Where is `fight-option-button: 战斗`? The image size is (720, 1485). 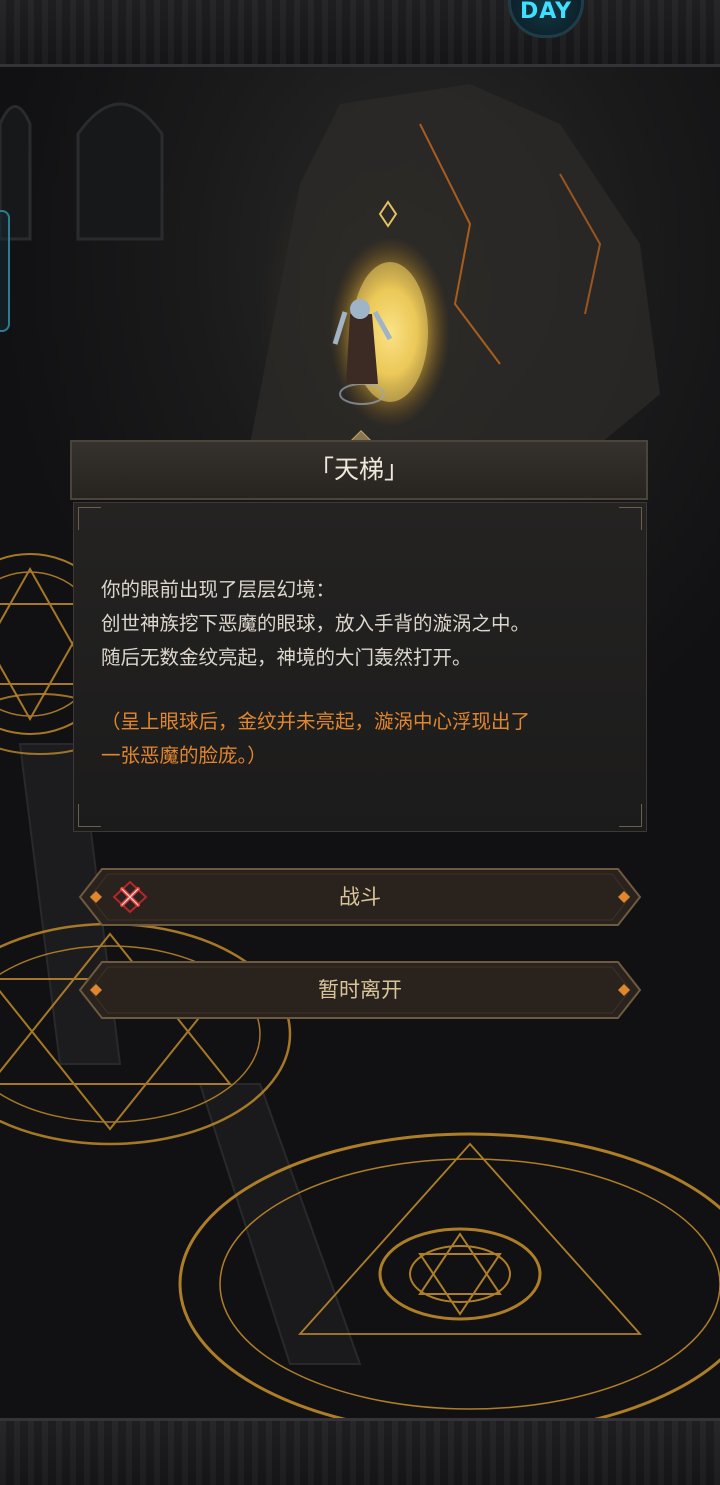 fight-option-button: 战斗 is located at coordinates (360, 897).